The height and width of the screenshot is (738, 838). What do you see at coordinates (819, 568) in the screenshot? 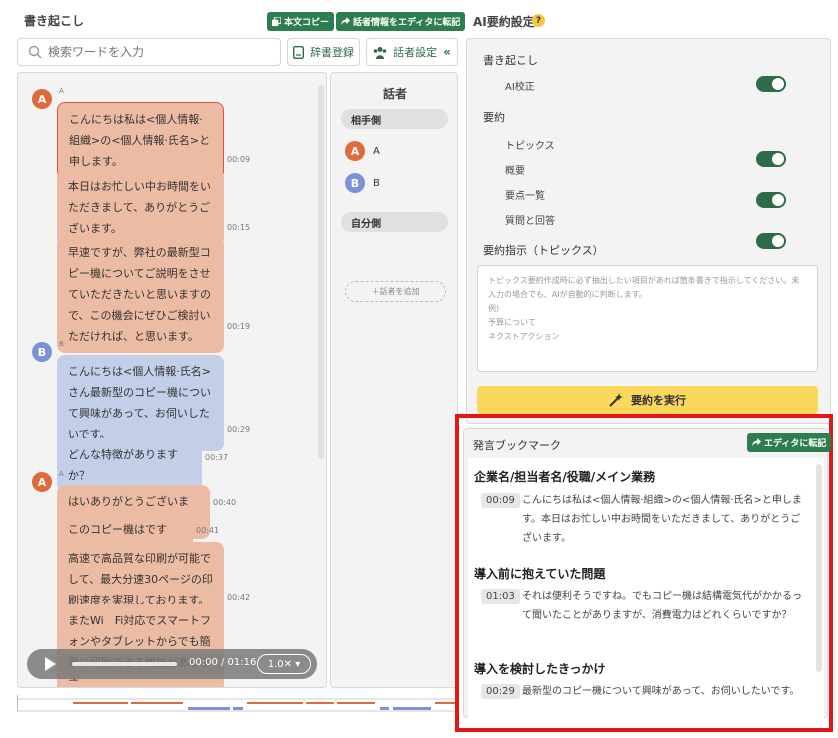
I see `bookmark-scrollbar` at bounding box center [819, 568].